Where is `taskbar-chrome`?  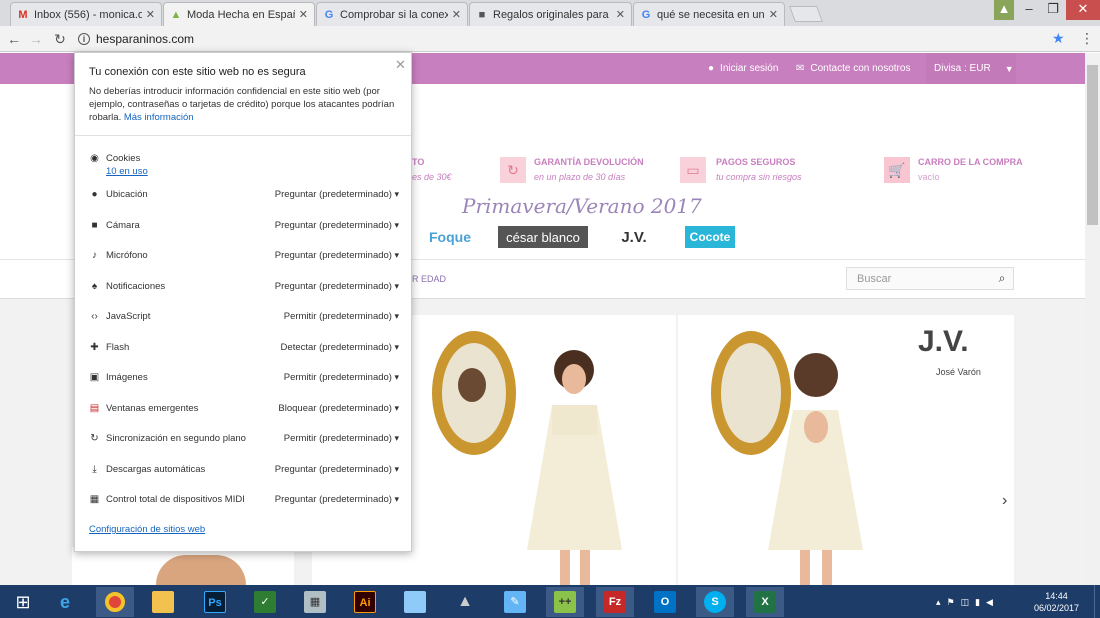
taskbar-chrome is located at coordinates (115, 602).